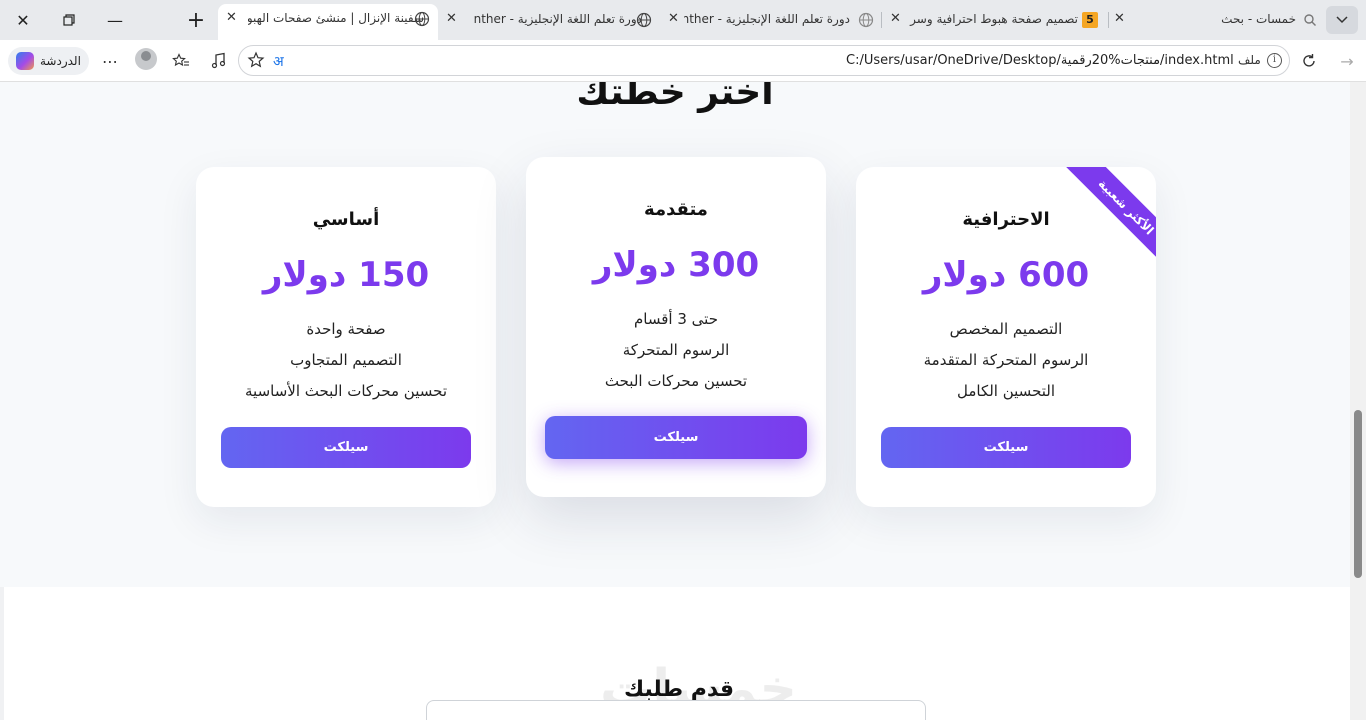 Image resolution: width=1366 pixels, height=720 pixels. Describe the element at coordinates (676, 381) in the screenshot. I see `plan-feature: تحسين محركات البحث` at that location.